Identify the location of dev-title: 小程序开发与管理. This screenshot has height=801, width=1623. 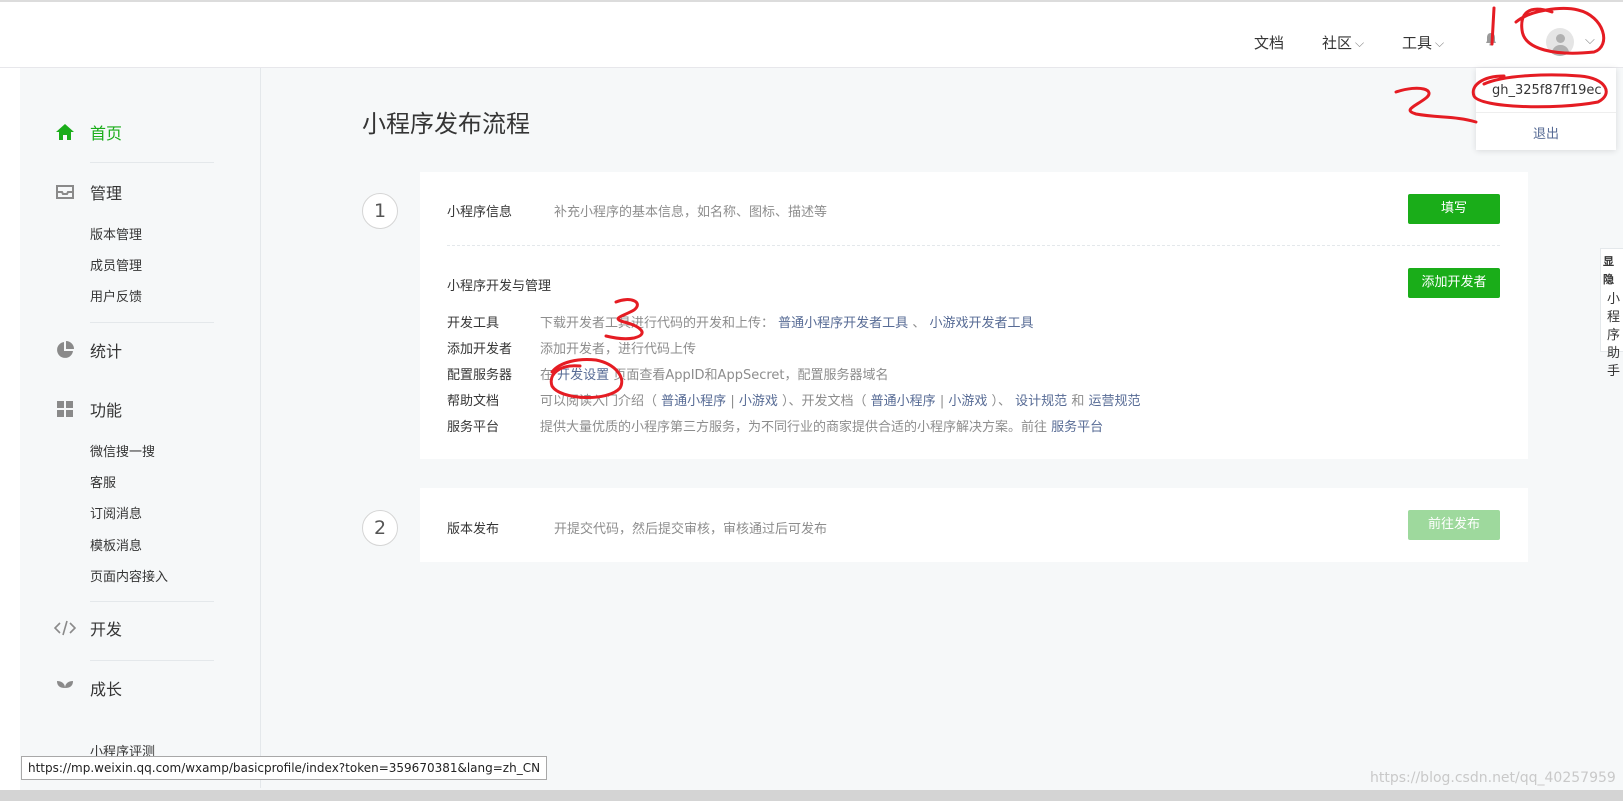
(499, 286).